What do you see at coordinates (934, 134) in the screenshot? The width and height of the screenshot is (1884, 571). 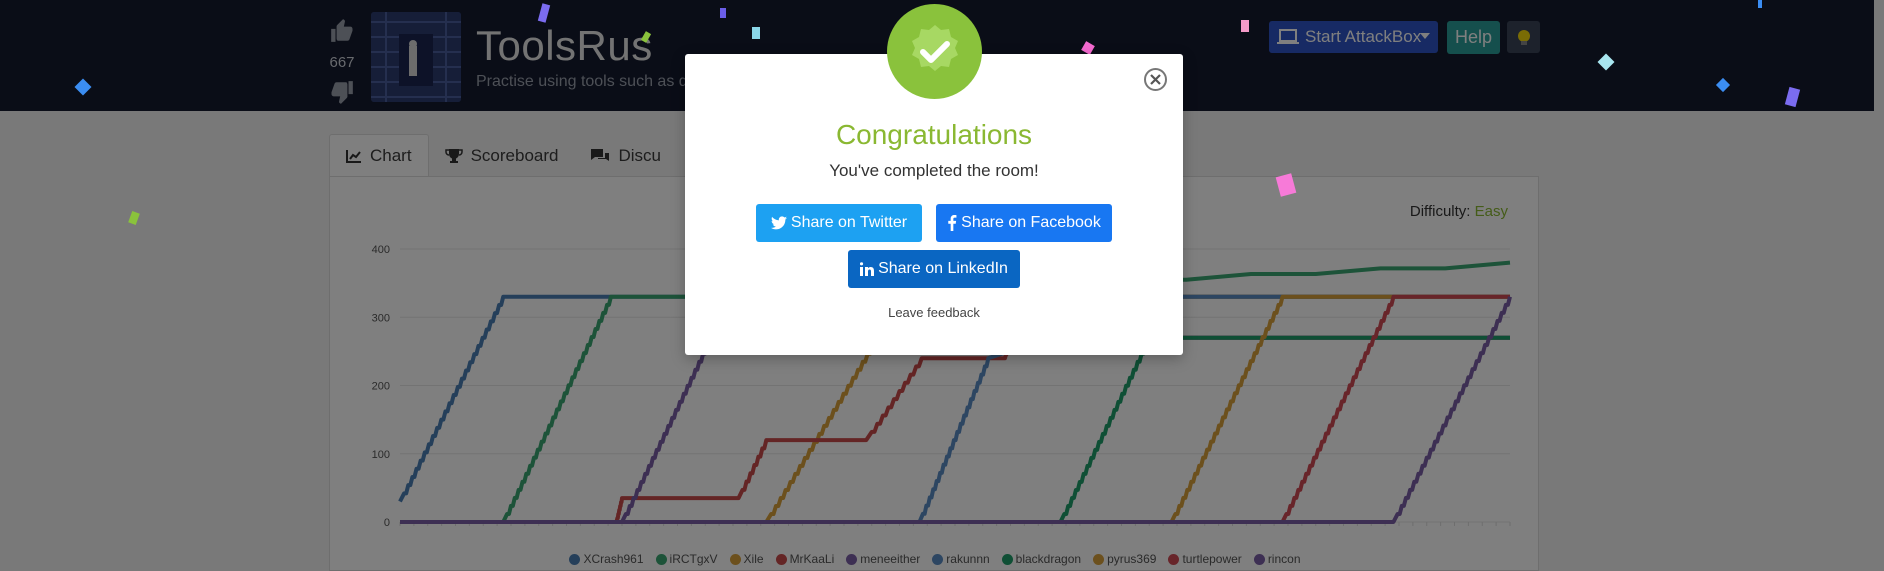 I see `modal-title: Congratulations` at bounding box center [934, 134].